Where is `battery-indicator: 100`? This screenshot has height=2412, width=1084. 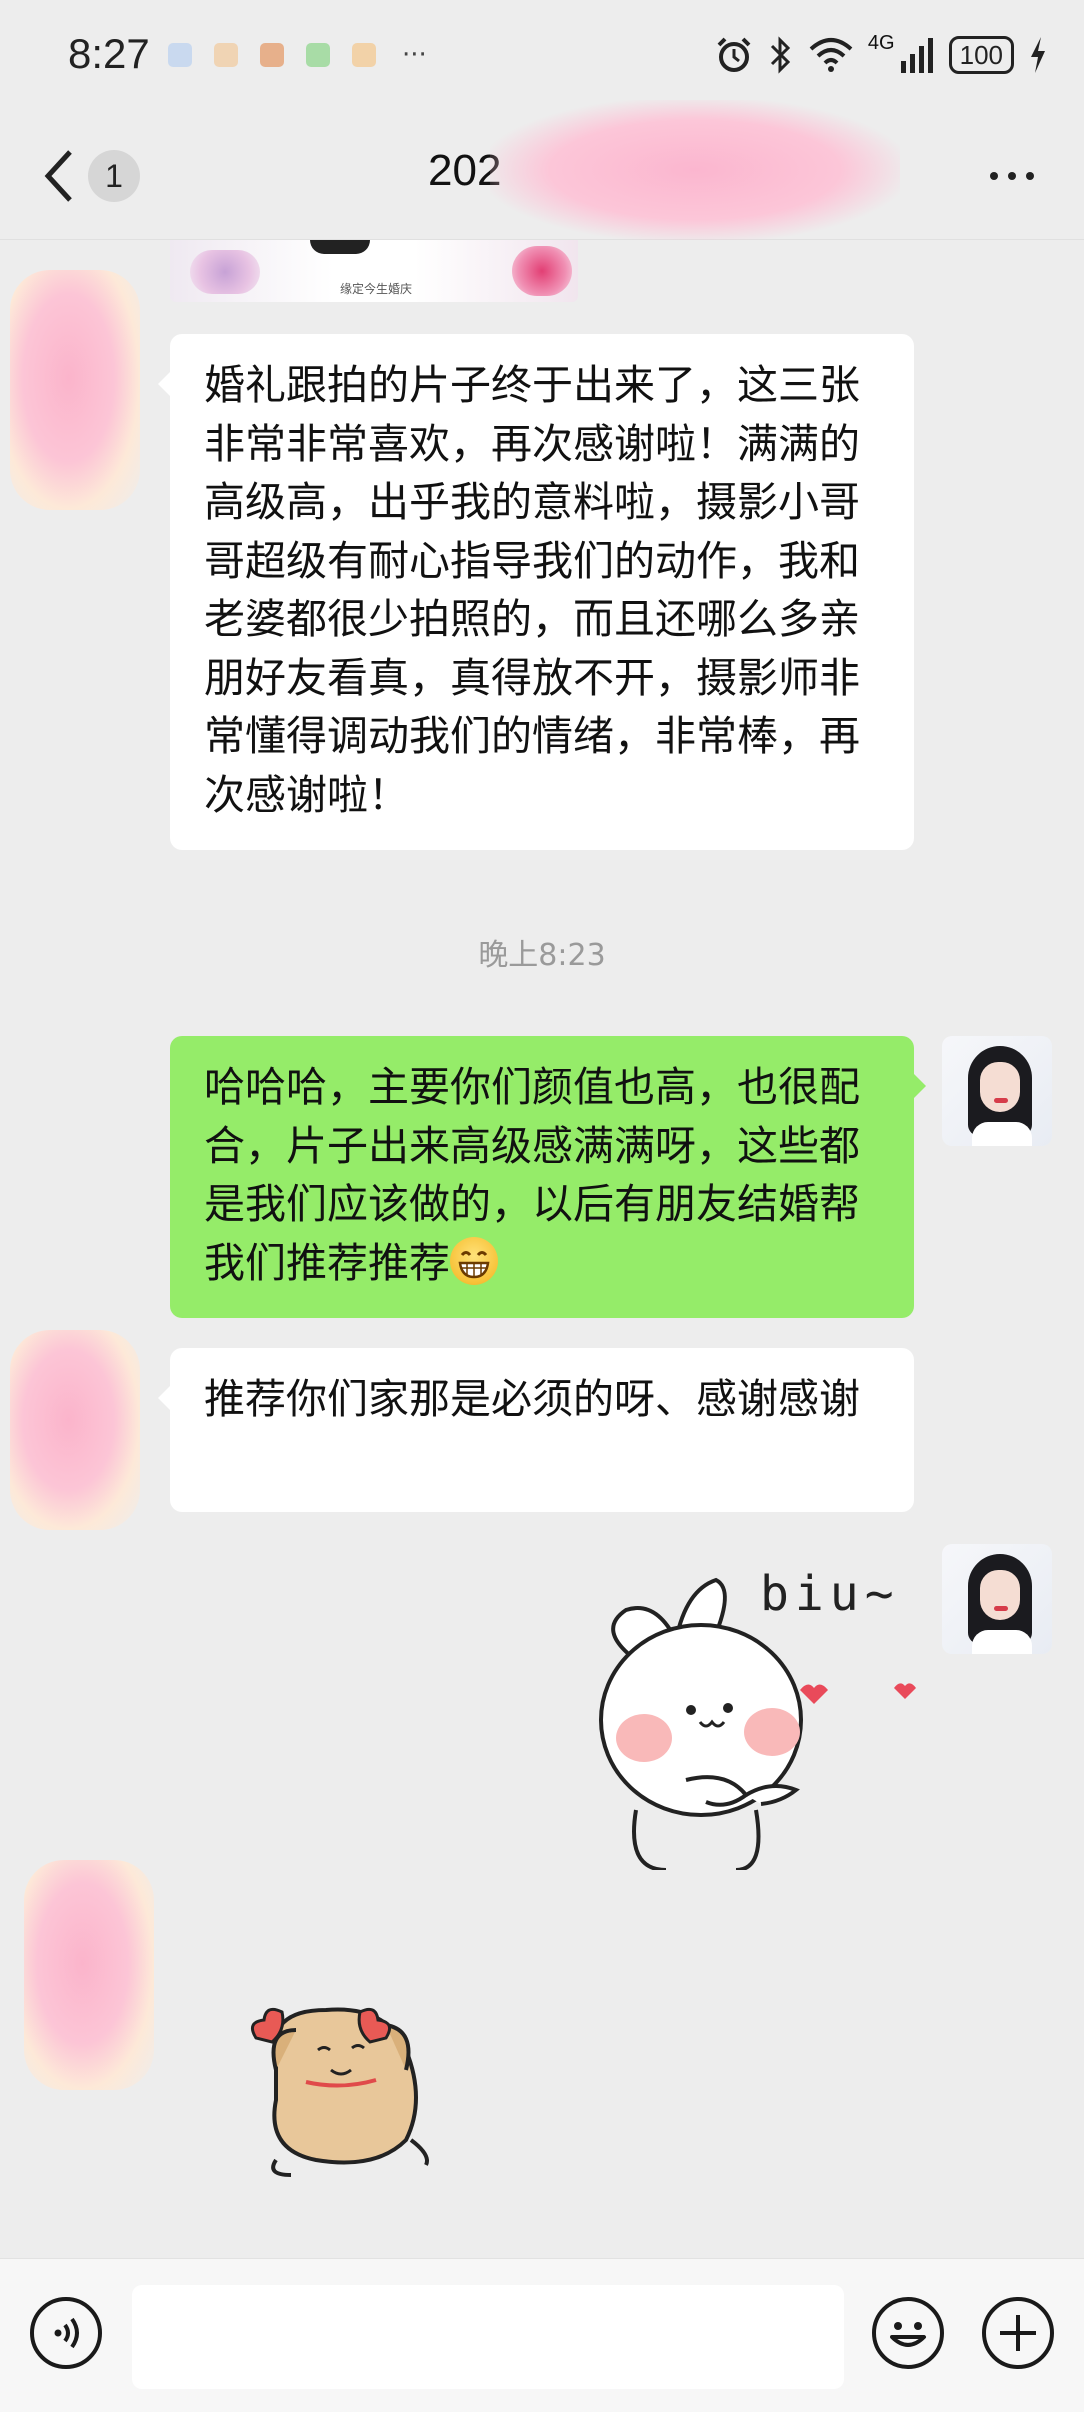
battery-indicator: 100 is located at coordinates (981, 55).